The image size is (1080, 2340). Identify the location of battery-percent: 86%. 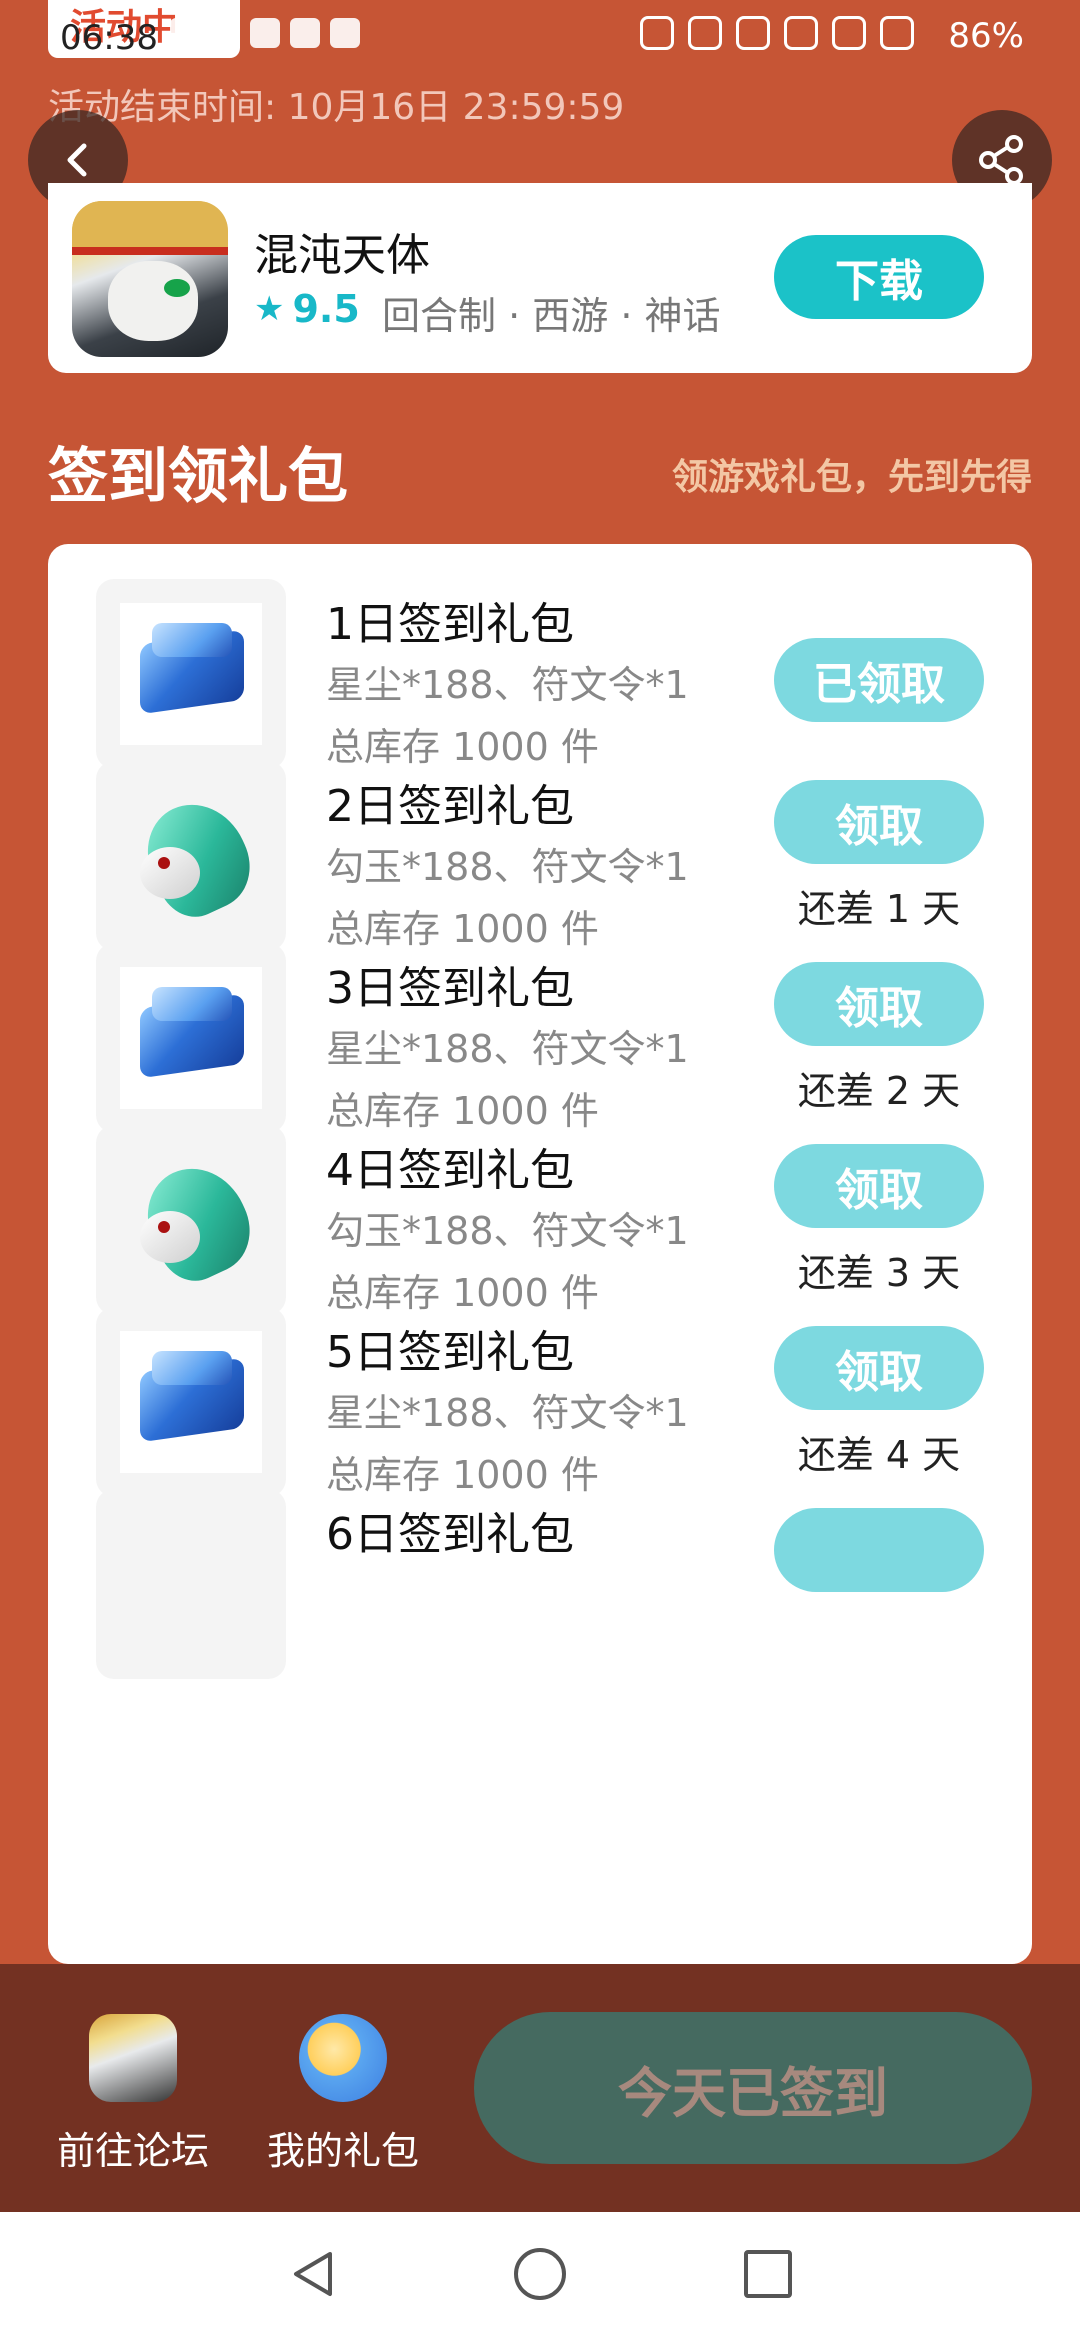
(986, 36).